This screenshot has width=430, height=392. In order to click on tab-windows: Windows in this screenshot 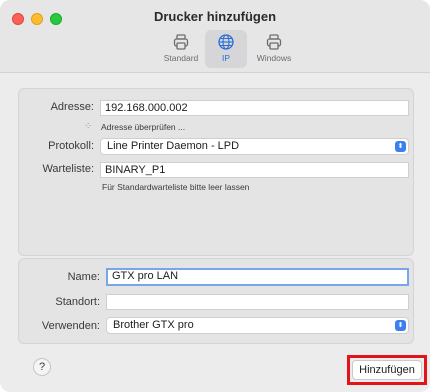, I will do `click(274, 49)`.